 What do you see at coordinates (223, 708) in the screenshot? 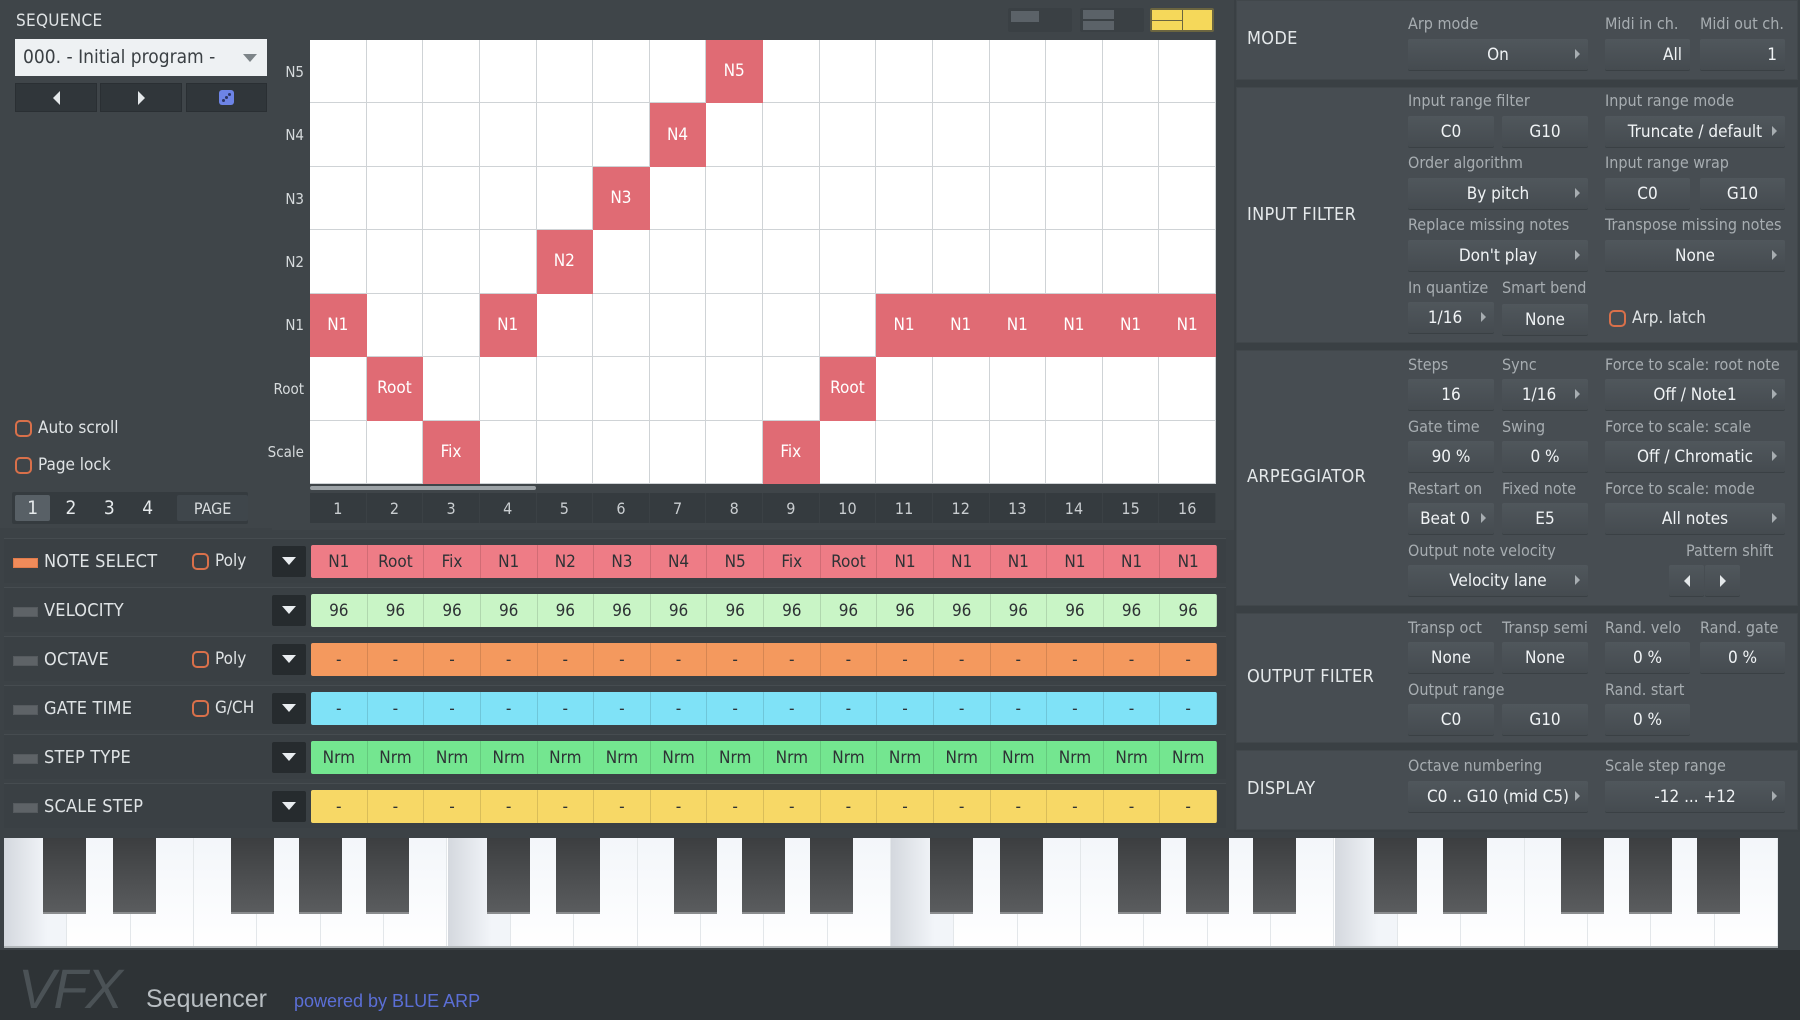
I see `lane-option-checkbox: G/CH` at bounding box center [223, 708].